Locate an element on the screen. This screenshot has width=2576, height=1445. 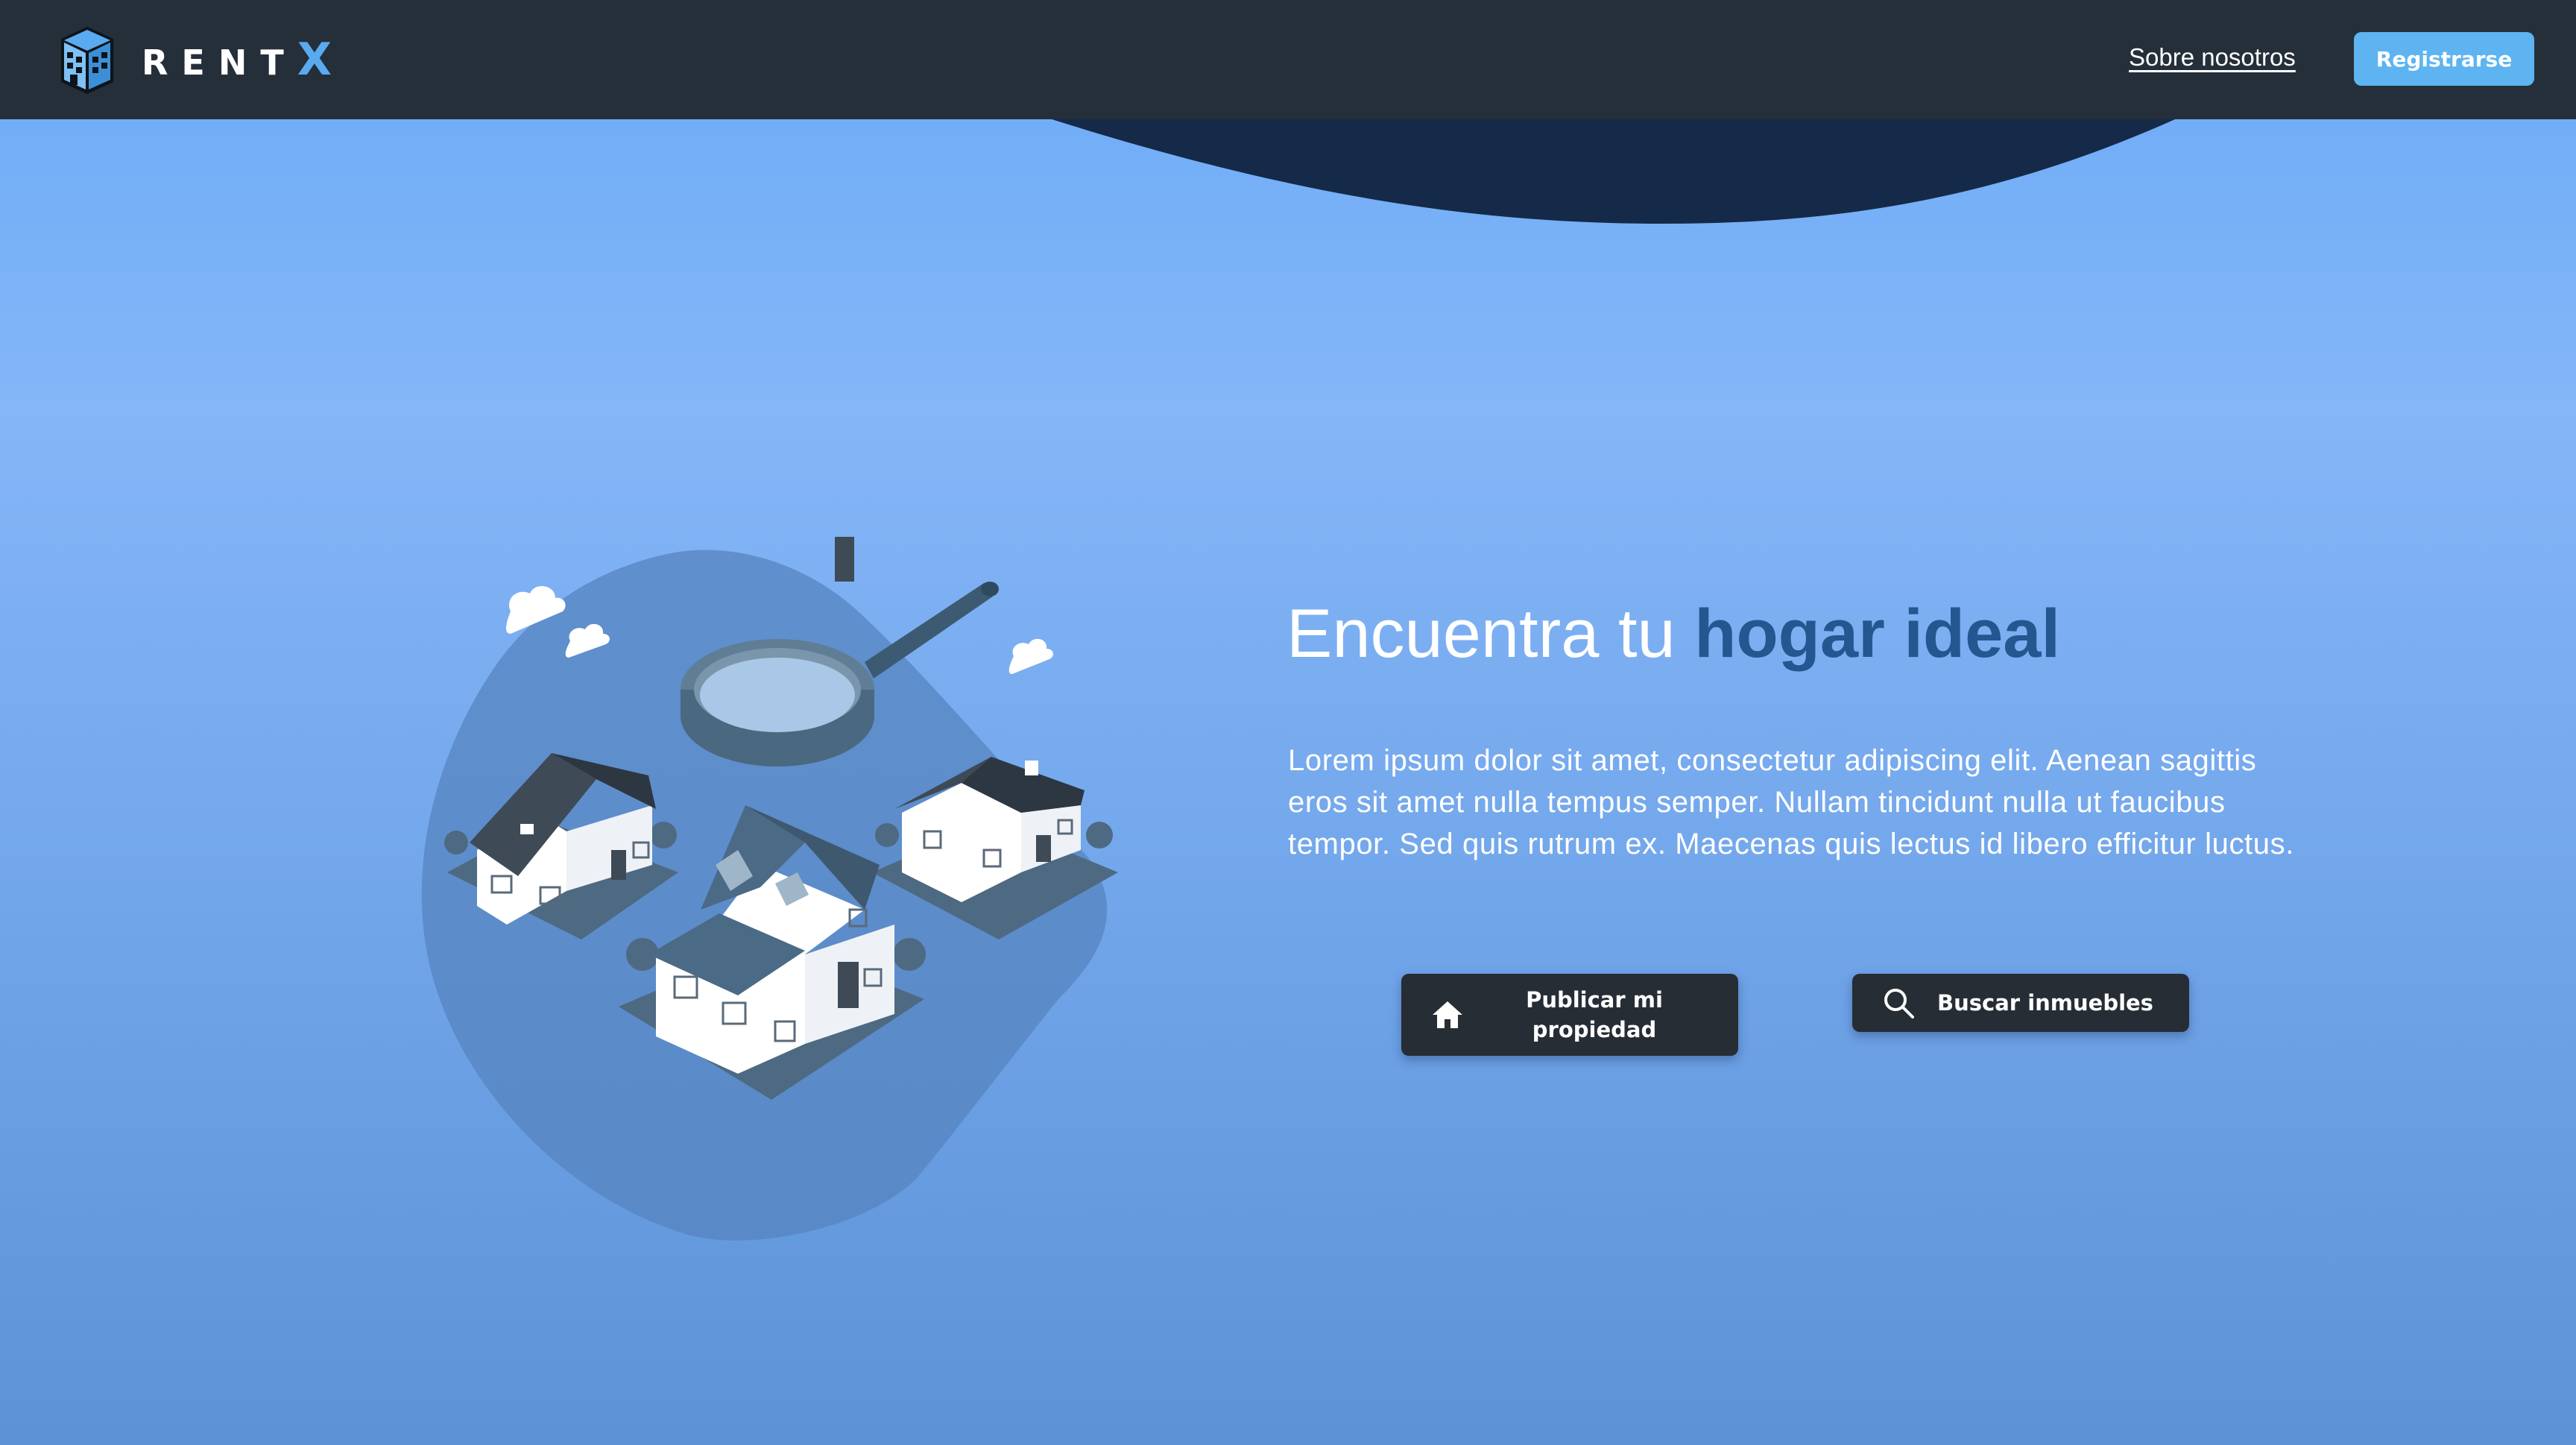
home-icon is located at coordinates (1447, 1014).